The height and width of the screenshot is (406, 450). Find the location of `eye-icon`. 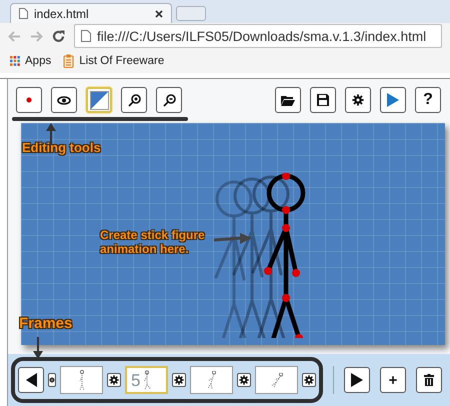

eye-icon is located at coordinates (64, 100).